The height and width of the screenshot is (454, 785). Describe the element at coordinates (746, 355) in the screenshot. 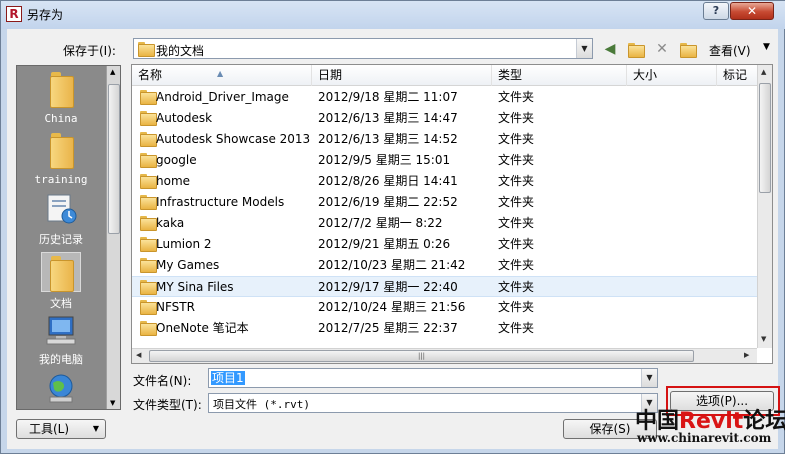

I see `scroll-right-icon: ▶` at that location.